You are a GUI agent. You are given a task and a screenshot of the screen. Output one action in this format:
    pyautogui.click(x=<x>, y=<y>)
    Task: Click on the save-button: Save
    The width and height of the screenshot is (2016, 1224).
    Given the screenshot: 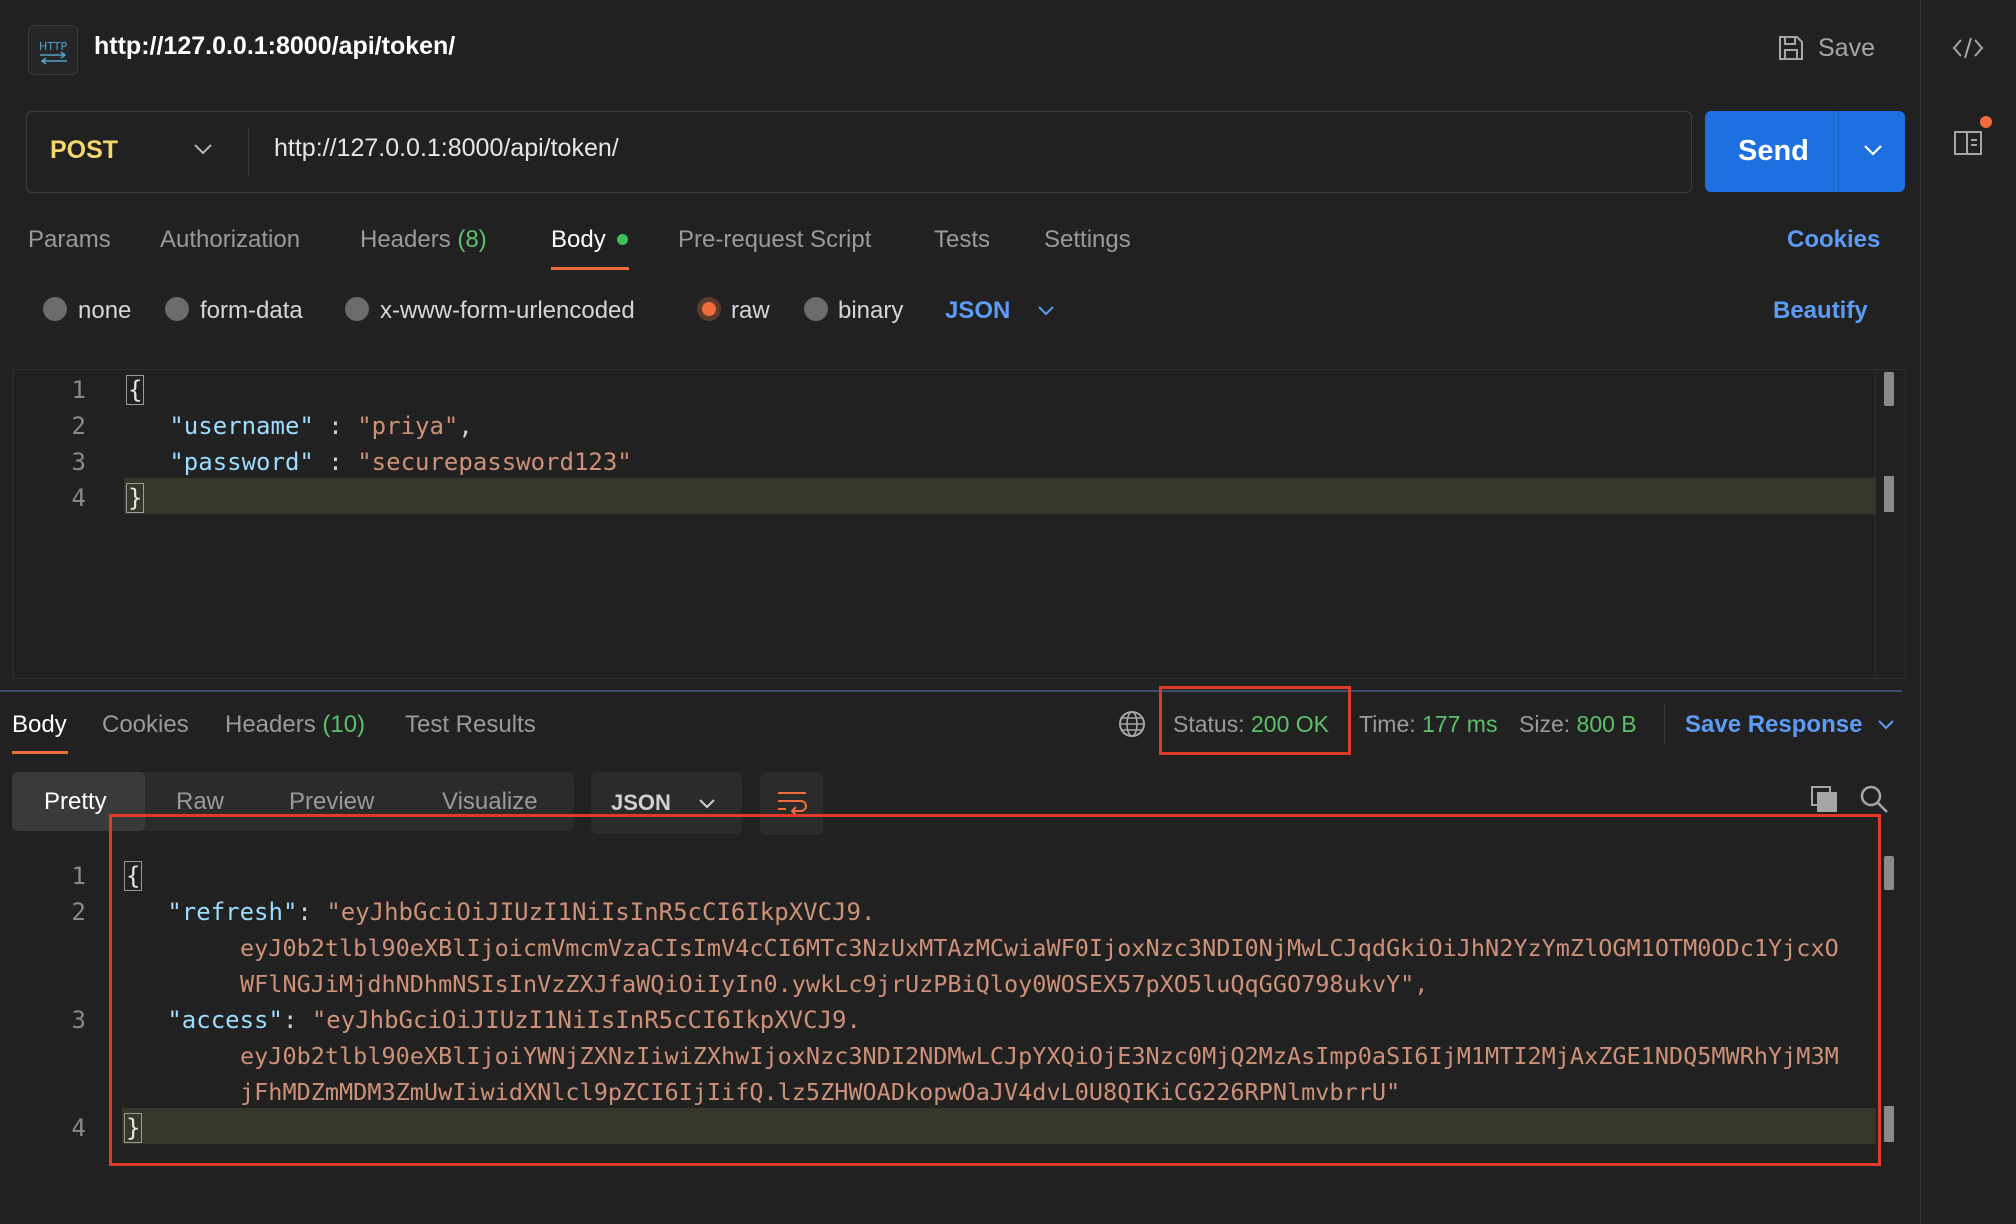 What is the action you would take?
    pyautogui.click(x=1825, y=48)
    